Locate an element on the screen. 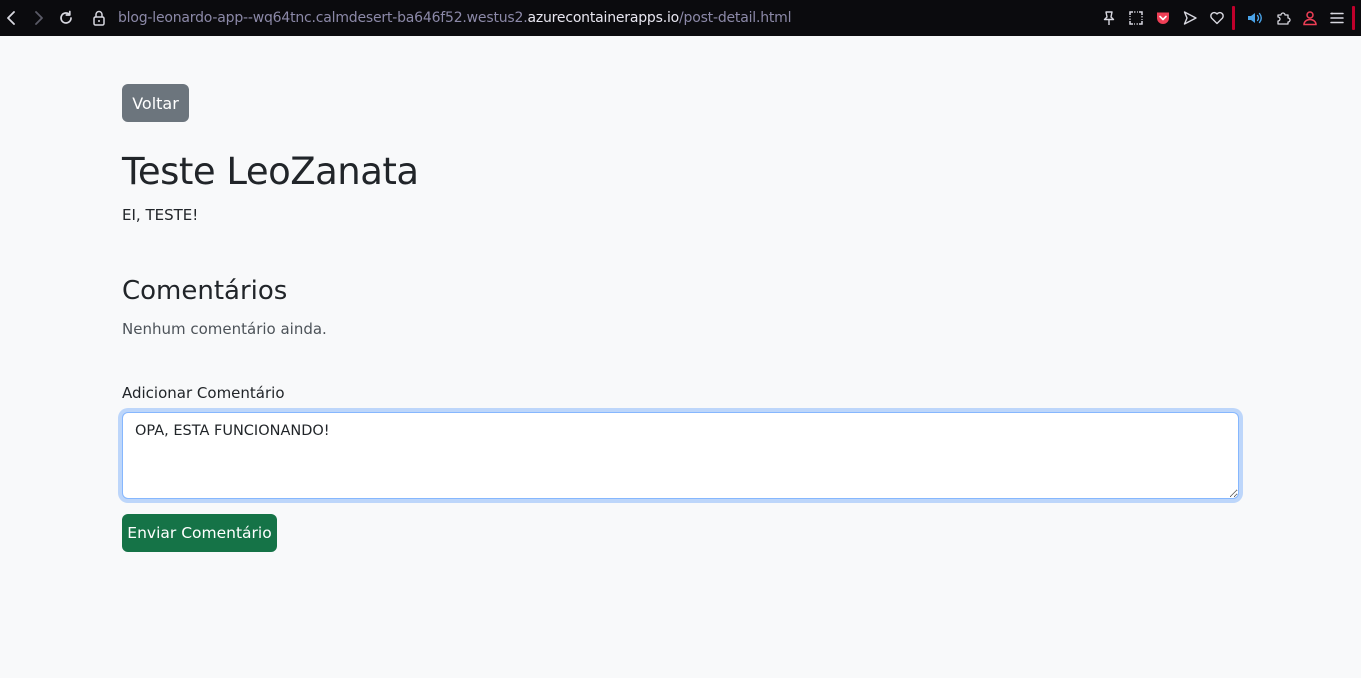 This screenshot has width=1361, height=678. screenshot-icon is located at coordinates (1136, 18).